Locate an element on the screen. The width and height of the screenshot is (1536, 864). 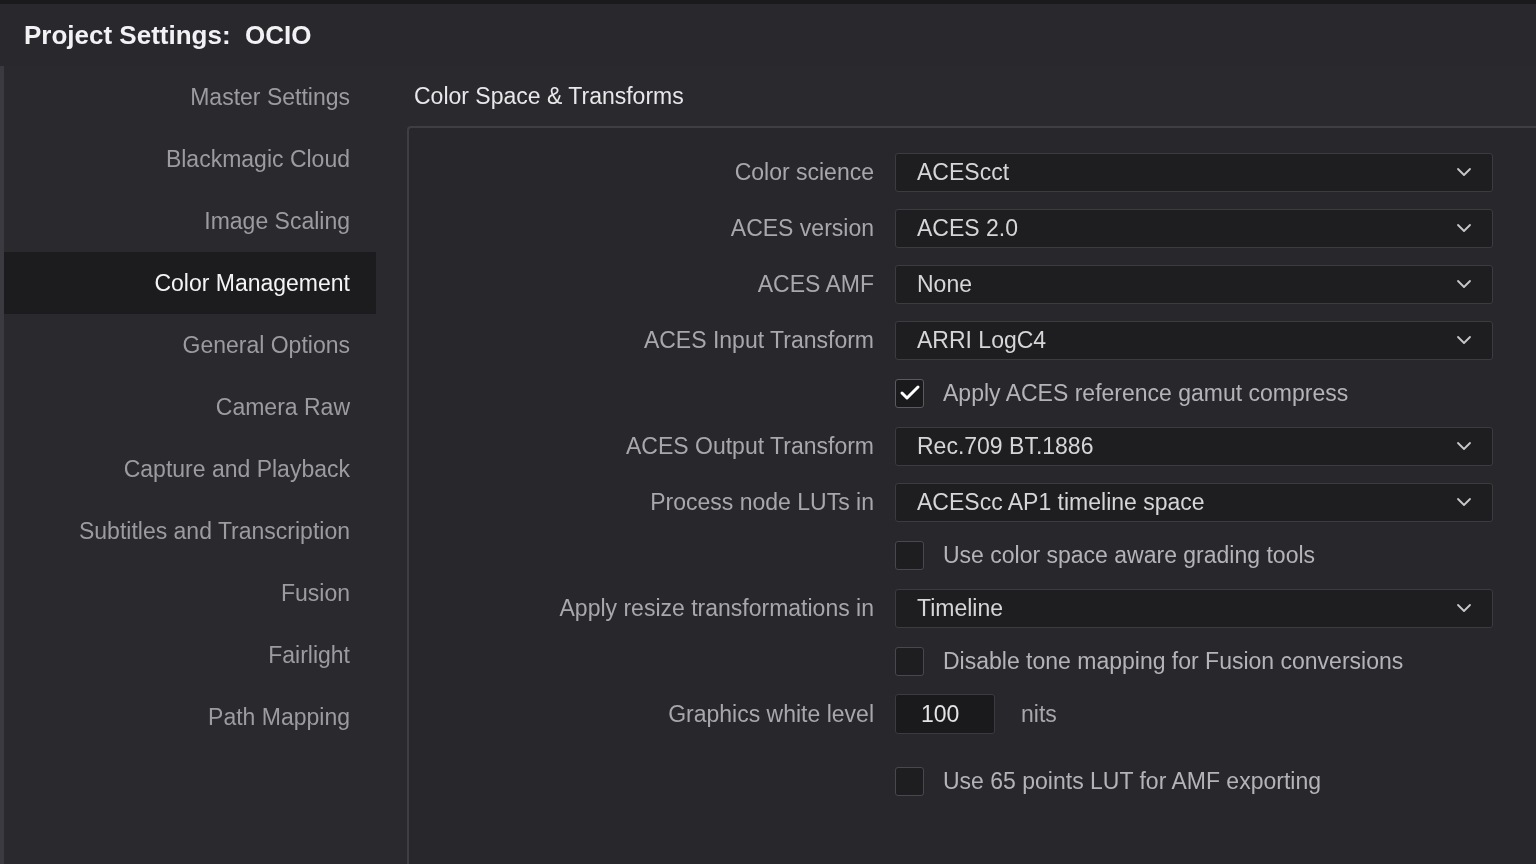
dropdown: ARRI LogC4 is located at coordinates (1194, 340).